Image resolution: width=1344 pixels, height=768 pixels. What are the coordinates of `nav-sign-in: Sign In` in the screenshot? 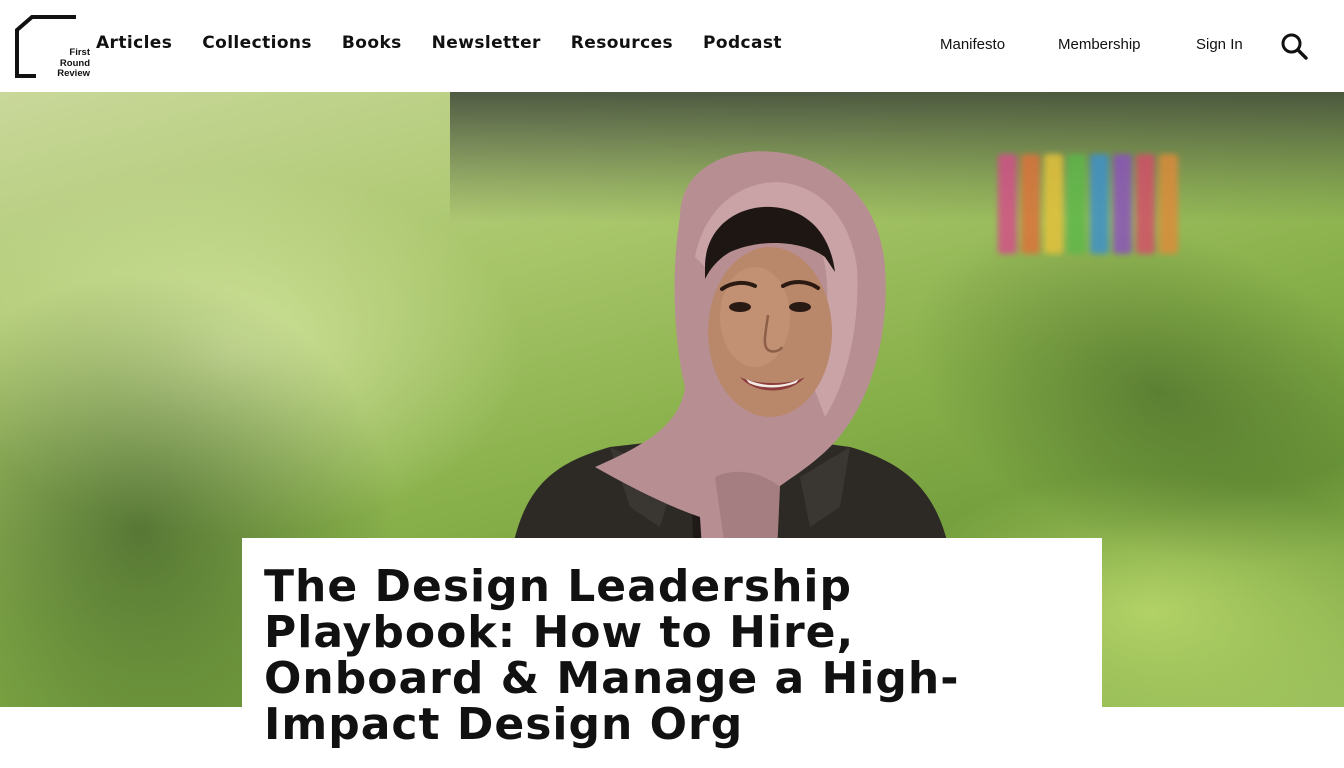 It's located at (1219, 44).